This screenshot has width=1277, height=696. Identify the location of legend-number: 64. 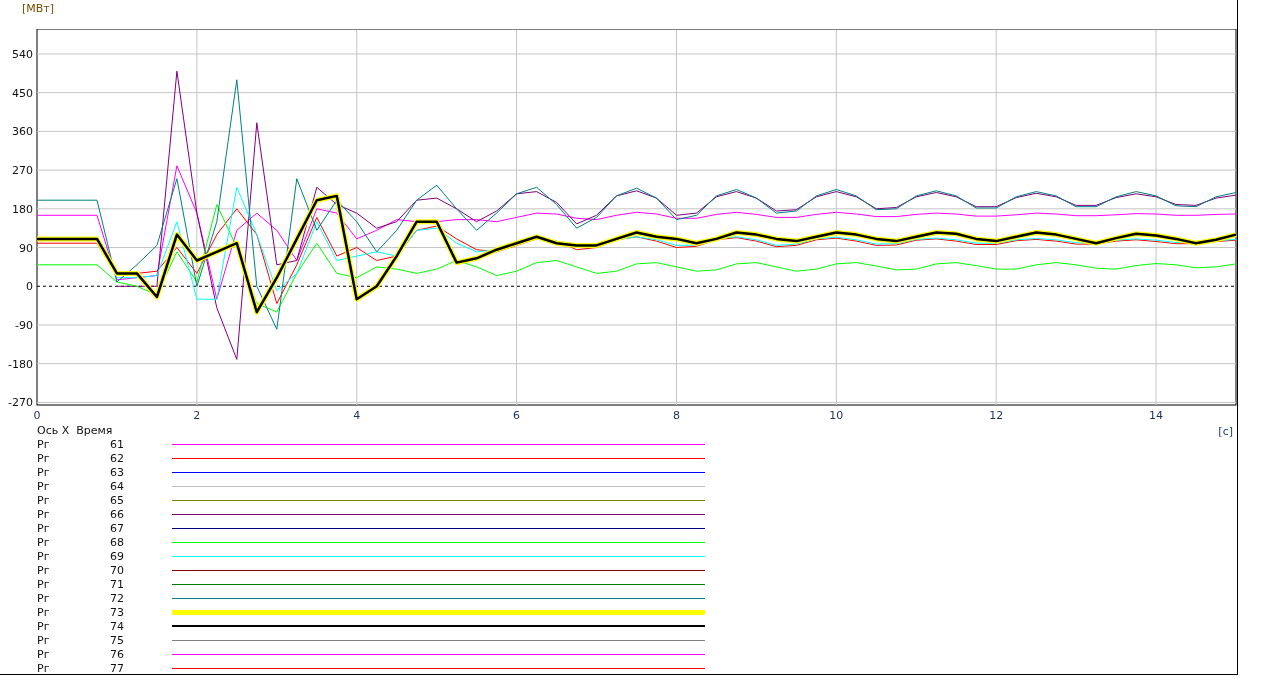
(116, 486).